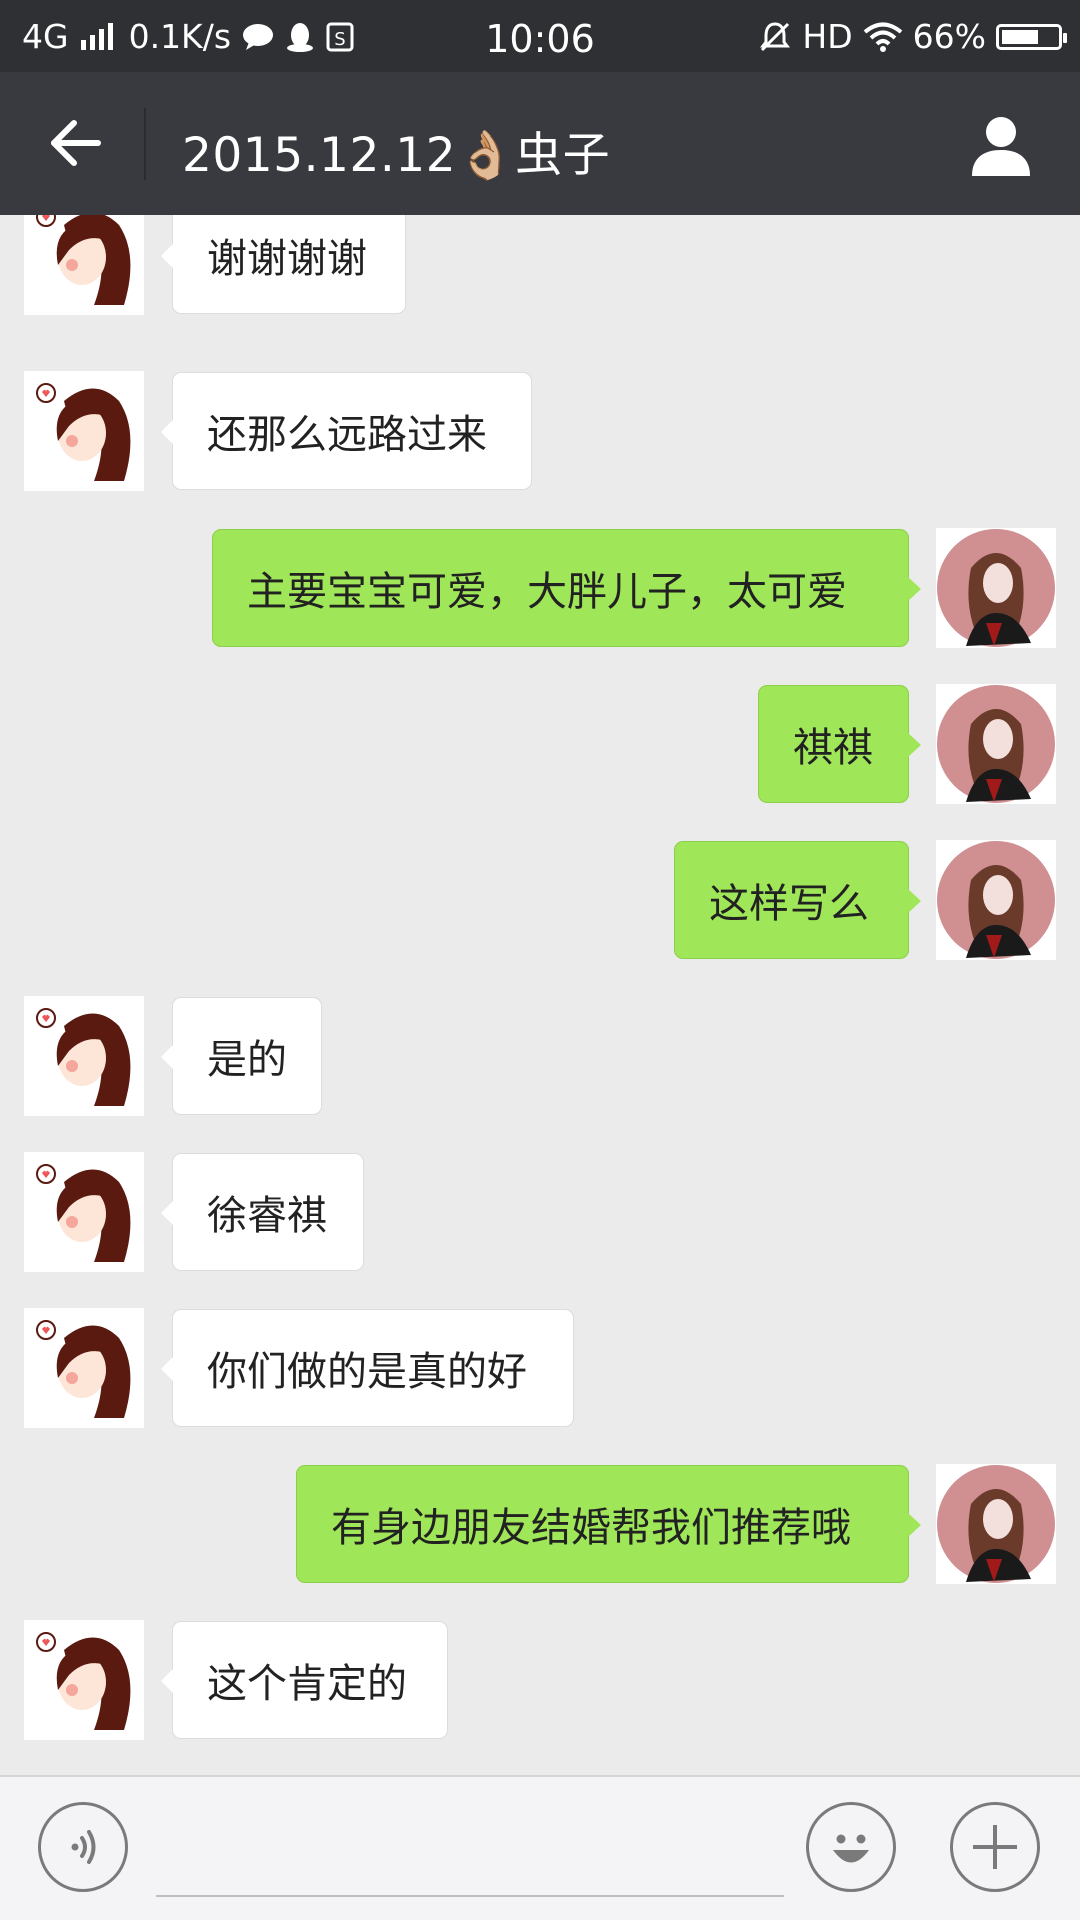 The image size is (1080, 1920). I want to click on message-text: 谢谢谢谢, so click(287, 259).